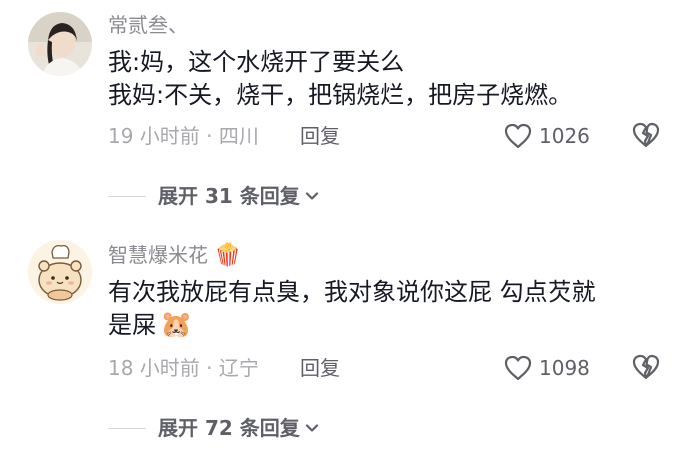  I want to click on username-text: 常贰叁、, so click(148, 25).